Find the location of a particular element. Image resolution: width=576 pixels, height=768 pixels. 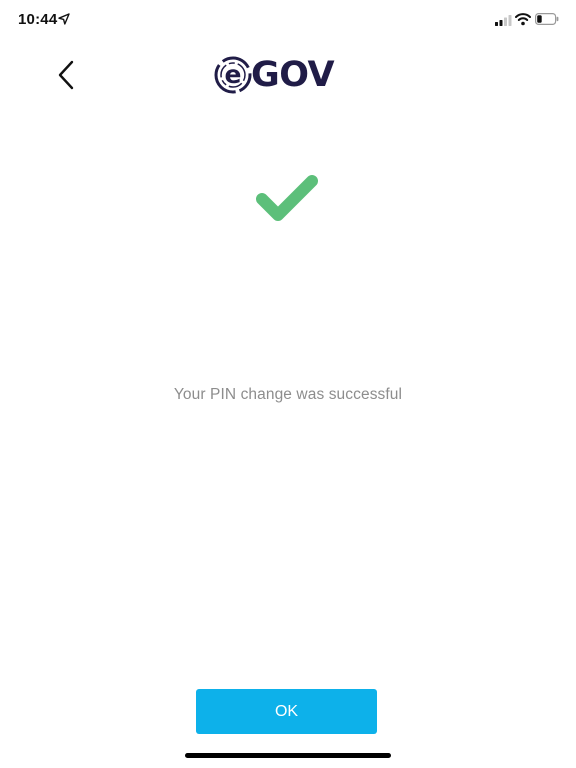

status-time: 10:44 is located at coordinates (38, 19).